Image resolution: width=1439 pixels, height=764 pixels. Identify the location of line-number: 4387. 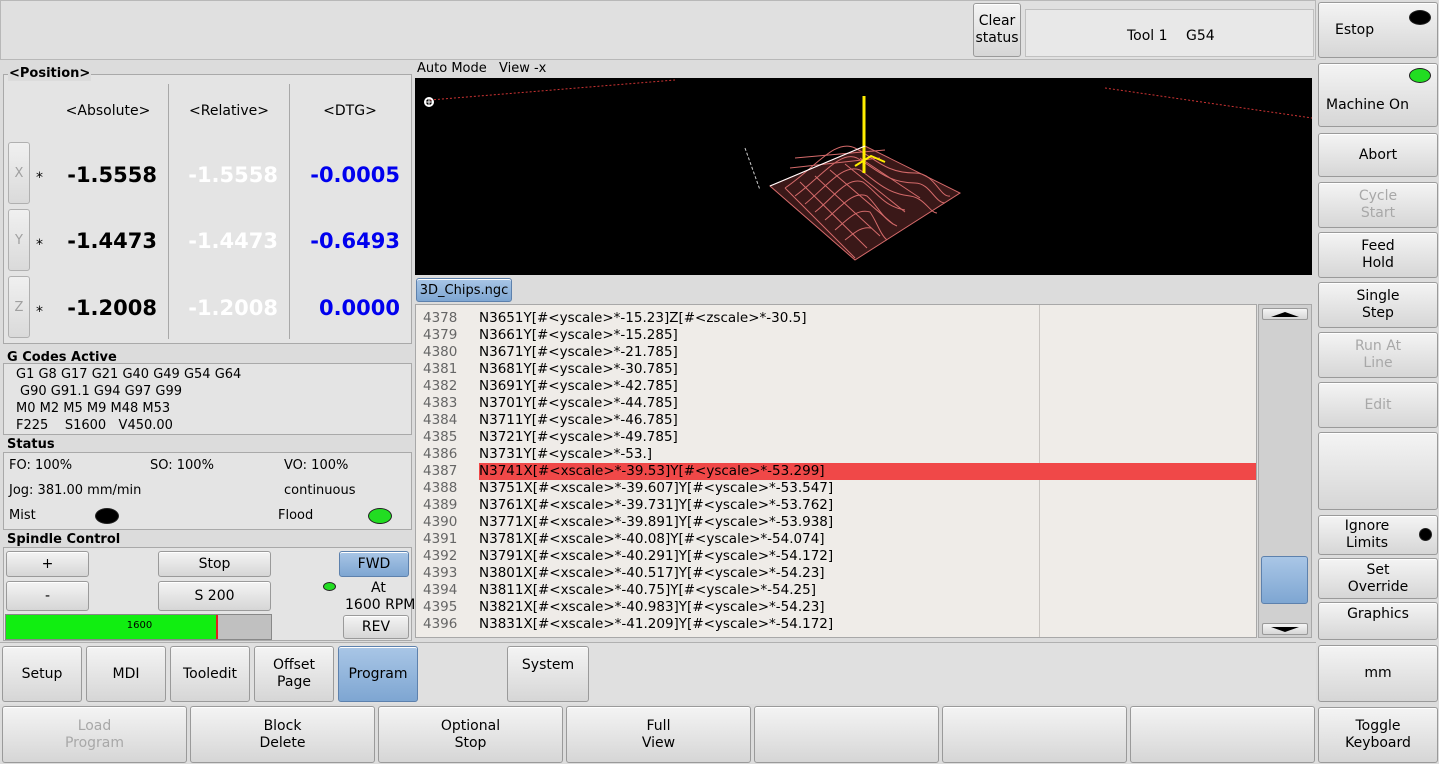
(440, 471).